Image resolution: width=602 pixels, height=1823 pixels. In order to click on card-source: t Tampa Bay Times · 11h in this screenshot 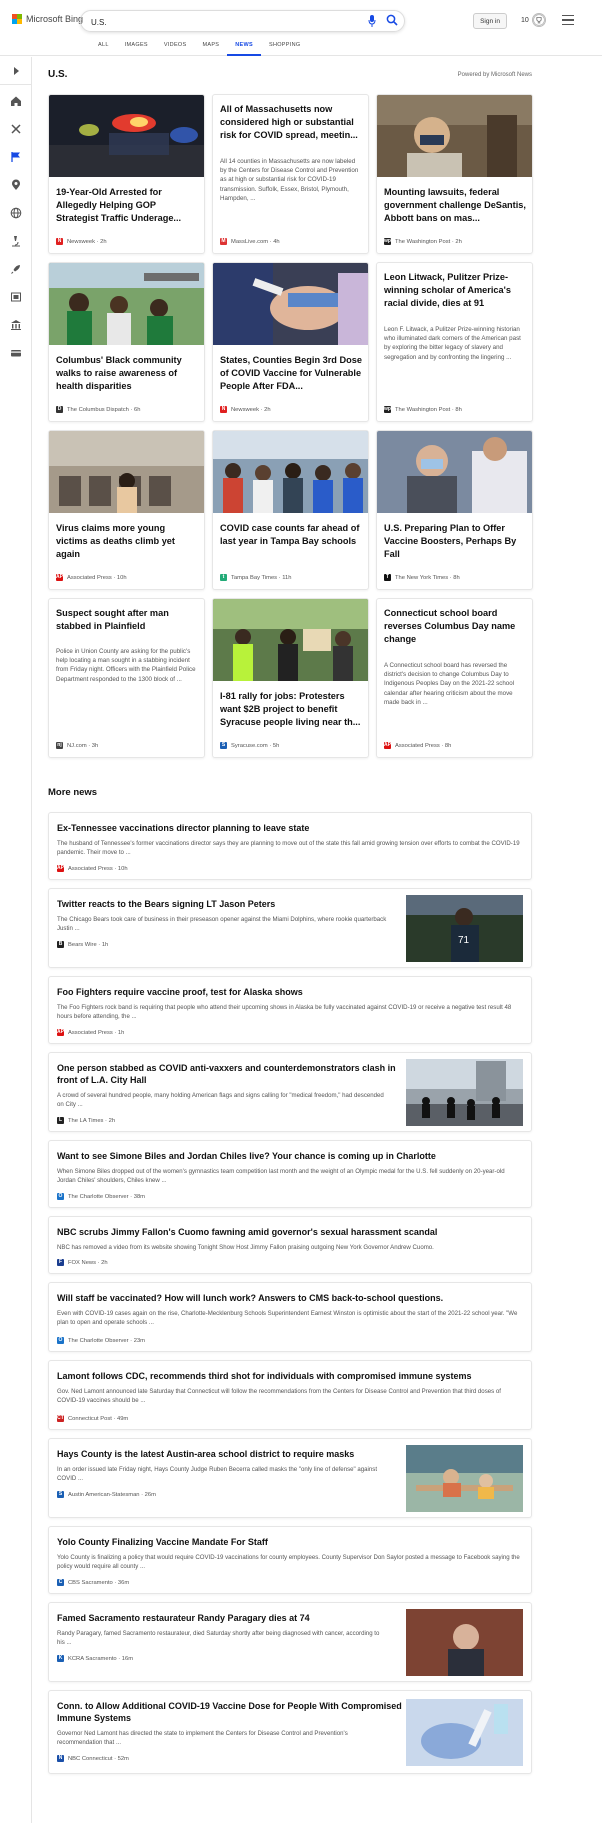, I will do `click(255, 577)`.